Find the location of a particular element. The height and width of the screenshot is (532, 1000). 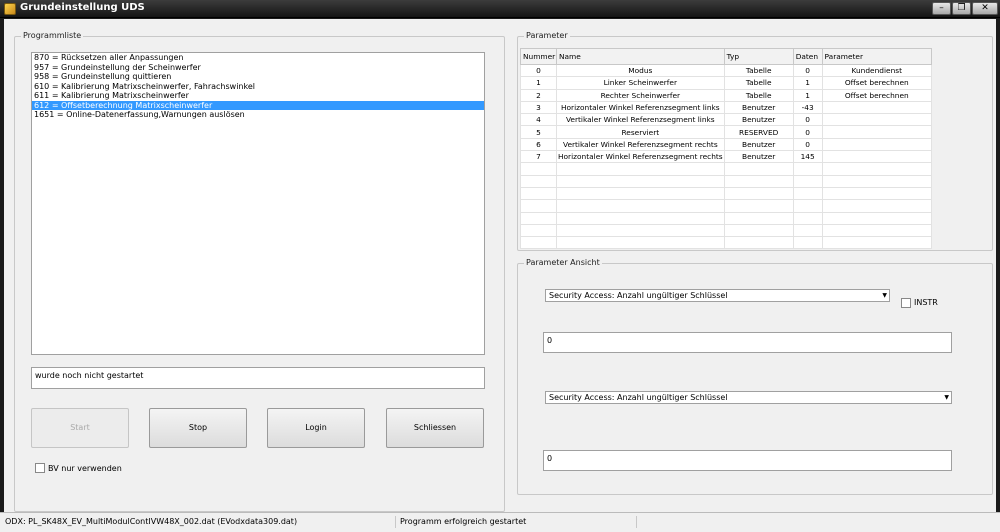

login-button: Login is located at coordinates (316, 428).